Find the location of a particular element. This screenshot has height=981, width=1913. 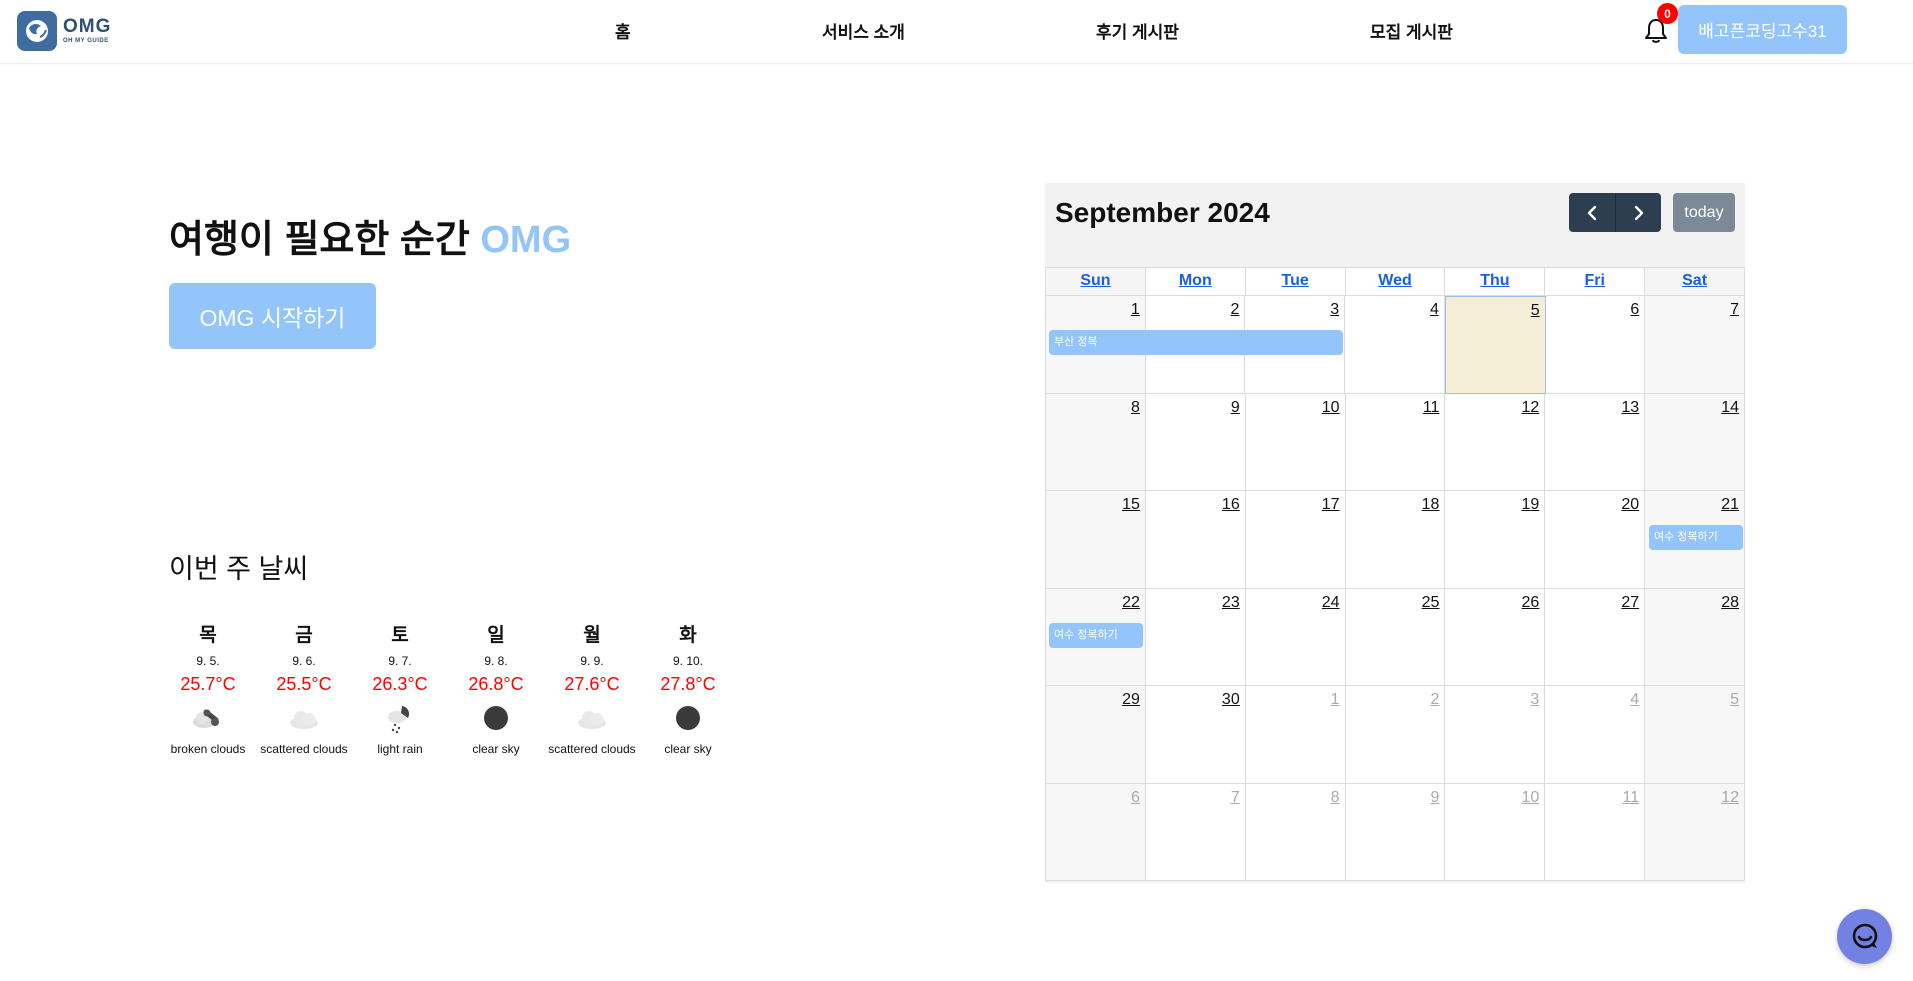

calendar-day: 20 is located at coordinates (1595, 540).